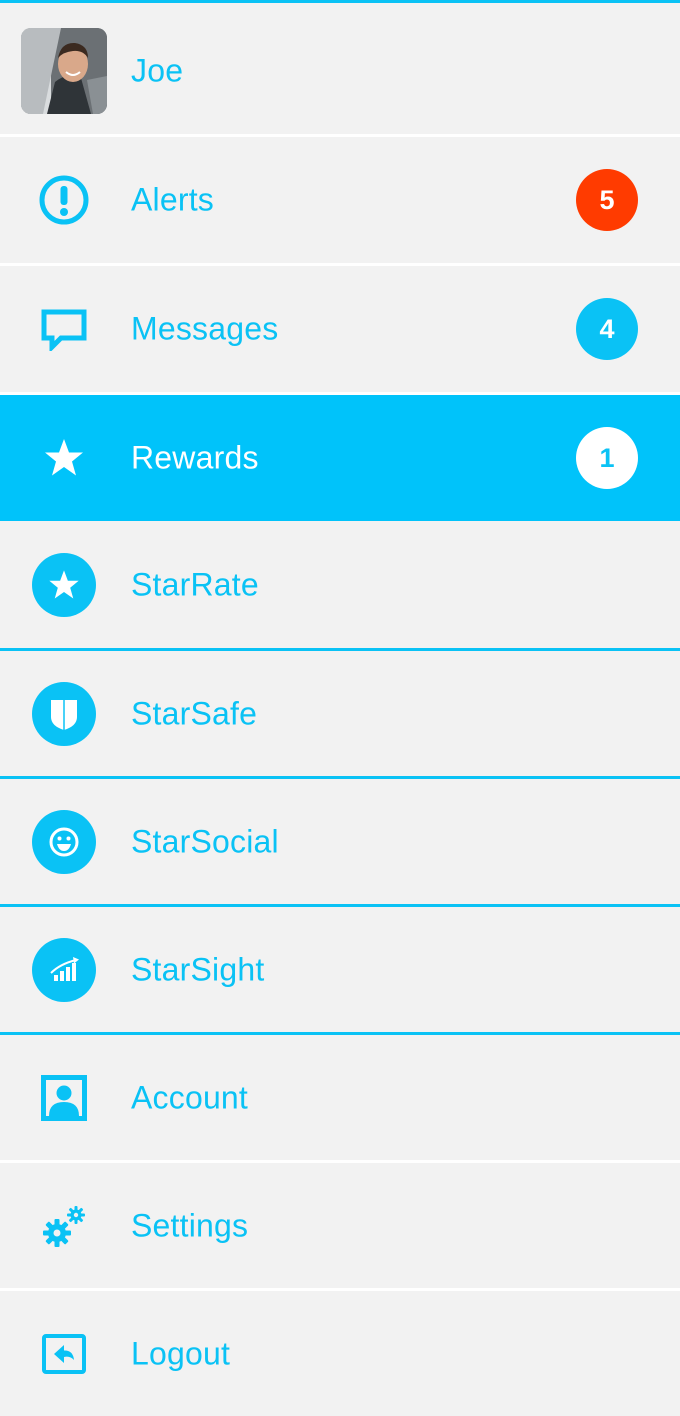 The width and height of the screenshot is (680, 1416). Describe the element at coordinates (340, 1227) in the screenshot. I see `menu-item-settings: Settings` at that location.